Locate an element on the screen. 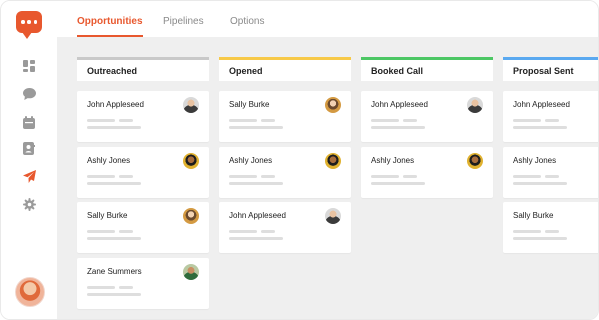 Image resolution: width=599 pixels, height=320 pixels. calendar-icon is located at coordinates (29, 122).